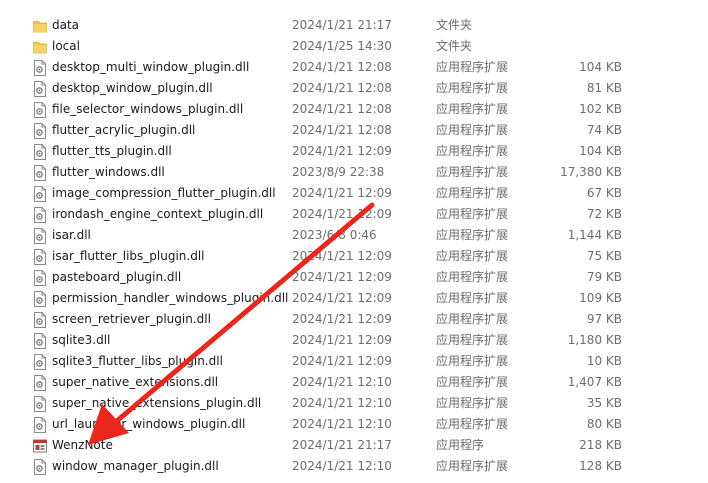  Describe the element at coordinates (354, 46) in the screenshot. I see `file-row: local 2024/1/25 14:30 文件夹` at that location.